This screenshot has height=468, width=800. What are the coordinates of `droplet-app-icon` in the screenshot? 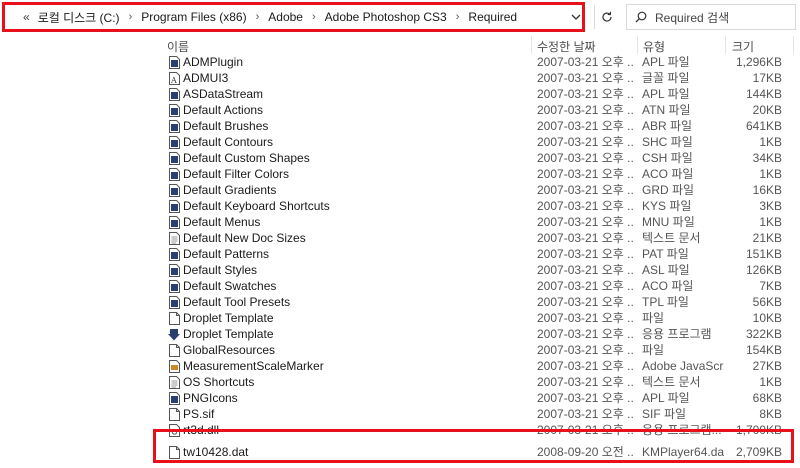 It's located at (174, 334).